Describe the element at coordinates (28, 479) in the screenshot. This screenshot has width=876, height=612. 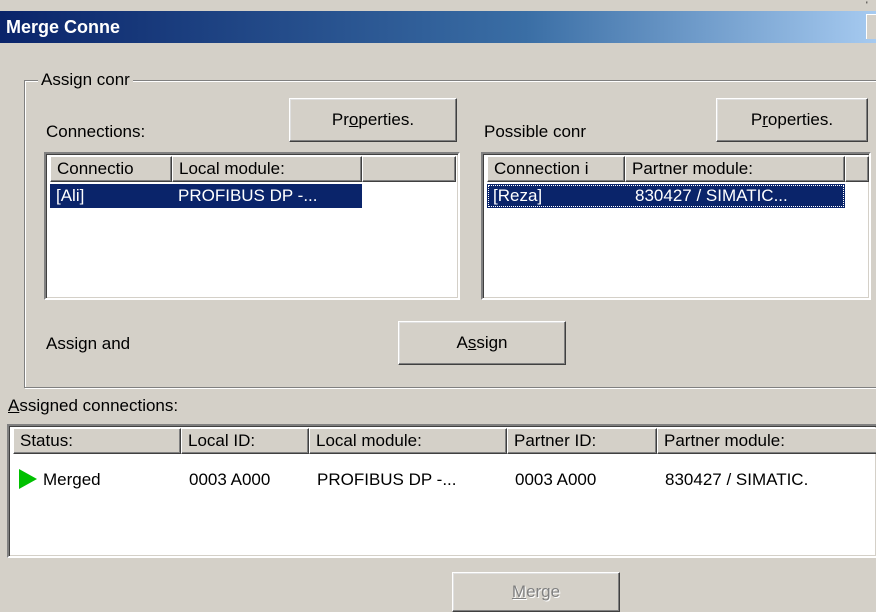
I see `play-icon` at that location.